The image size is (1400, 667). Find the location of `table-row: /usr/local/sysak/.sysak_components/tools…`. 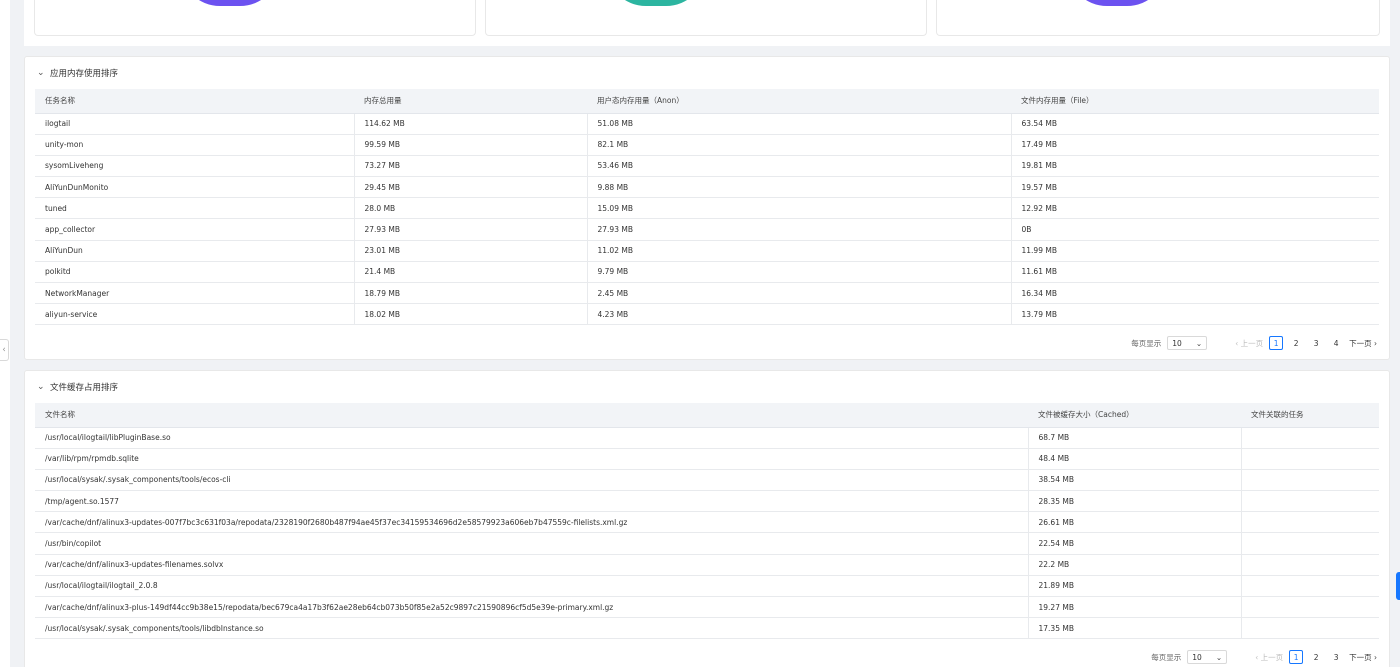

table-row: /usr/local/sysak/.sysak_components/tools… is located at coordinates (707, 628).